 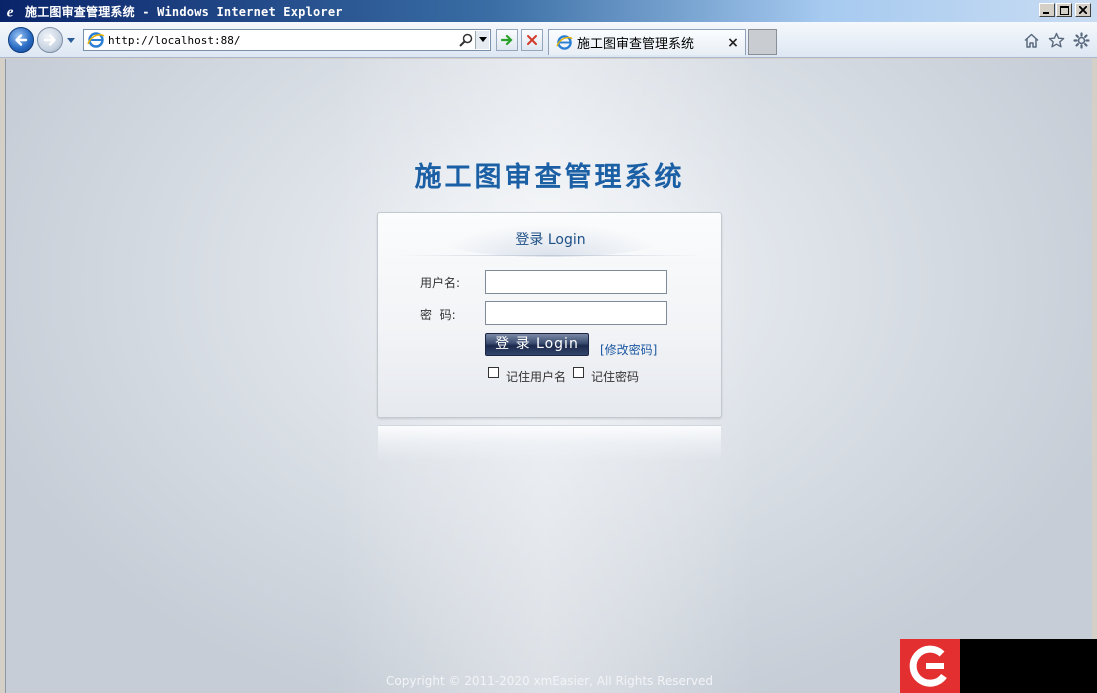 What do you see at coordinates (733, 43) in the screenshot?
I see `tab-close-button: ×` at bounding box center [733, 43].